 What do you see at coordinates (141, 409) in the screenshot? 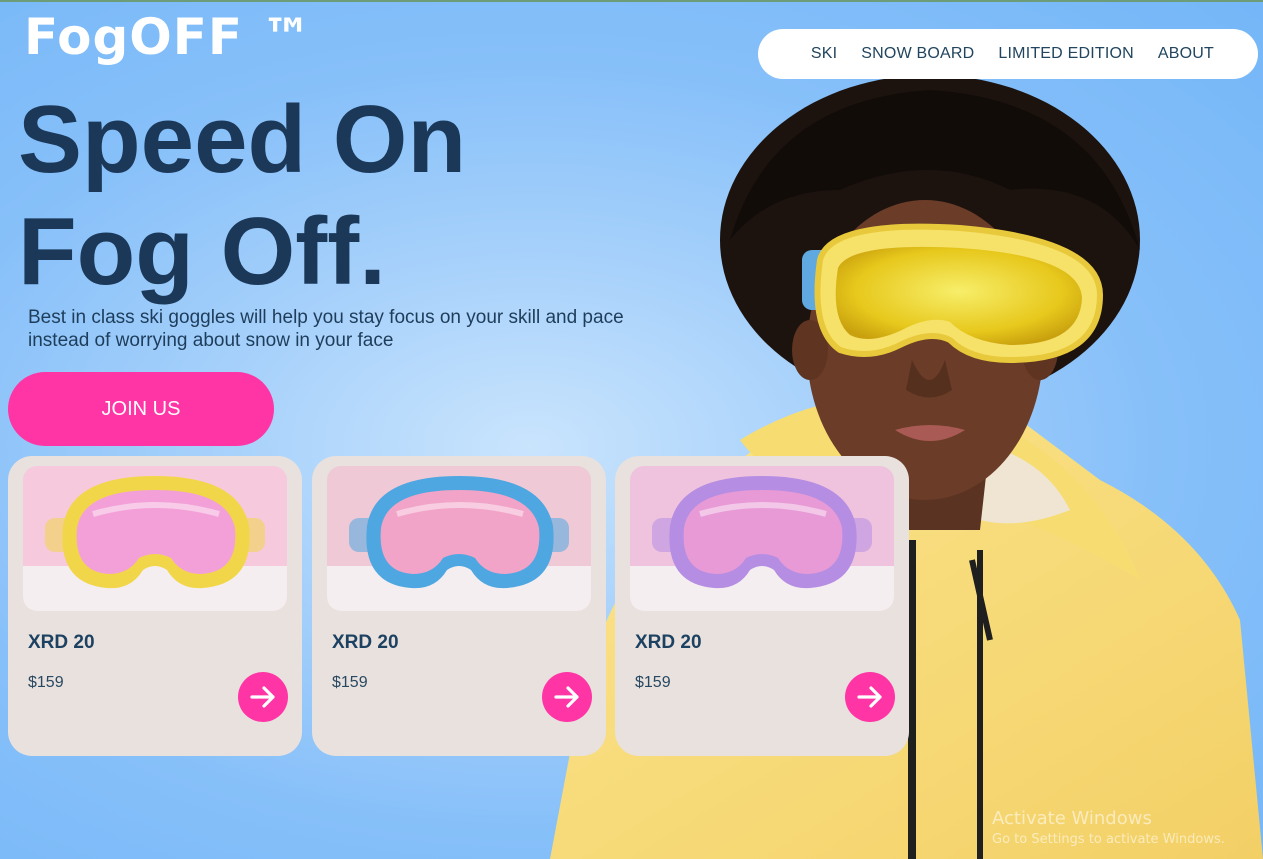
I see `join-us-button: JOIN US` at bounding box center [141, 409].